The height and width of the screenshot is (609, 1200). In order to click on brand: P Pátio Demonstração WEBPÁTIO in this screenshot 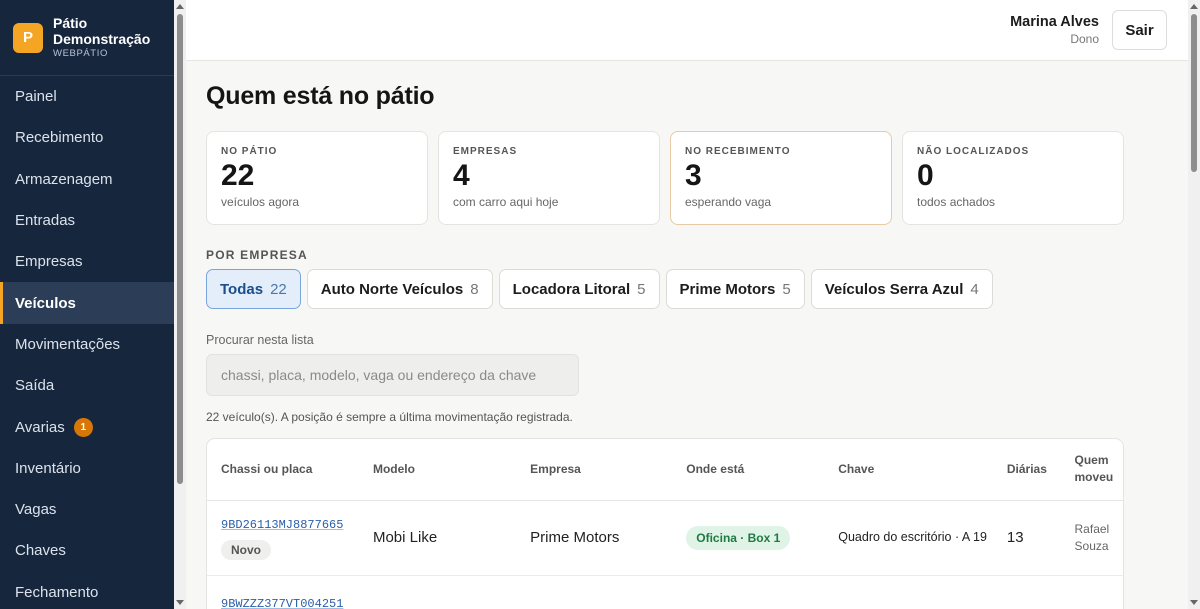, I will do `click(87, 38)`.